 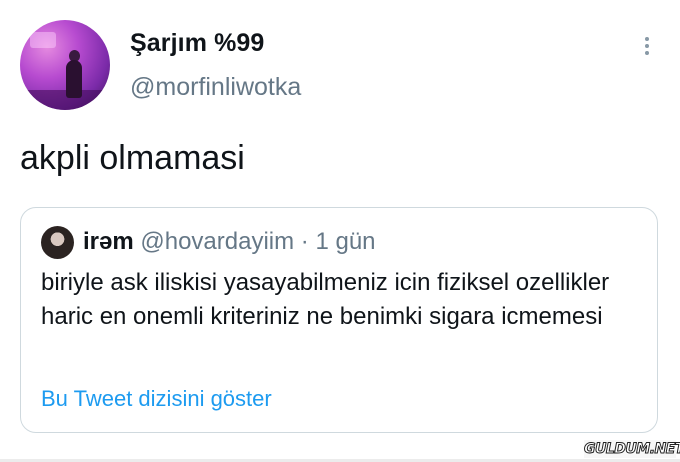 What do you see at coordinates (43, 40) in the screenshot?
I see `avatar-neon-sign` at bounding box center [43, 40].